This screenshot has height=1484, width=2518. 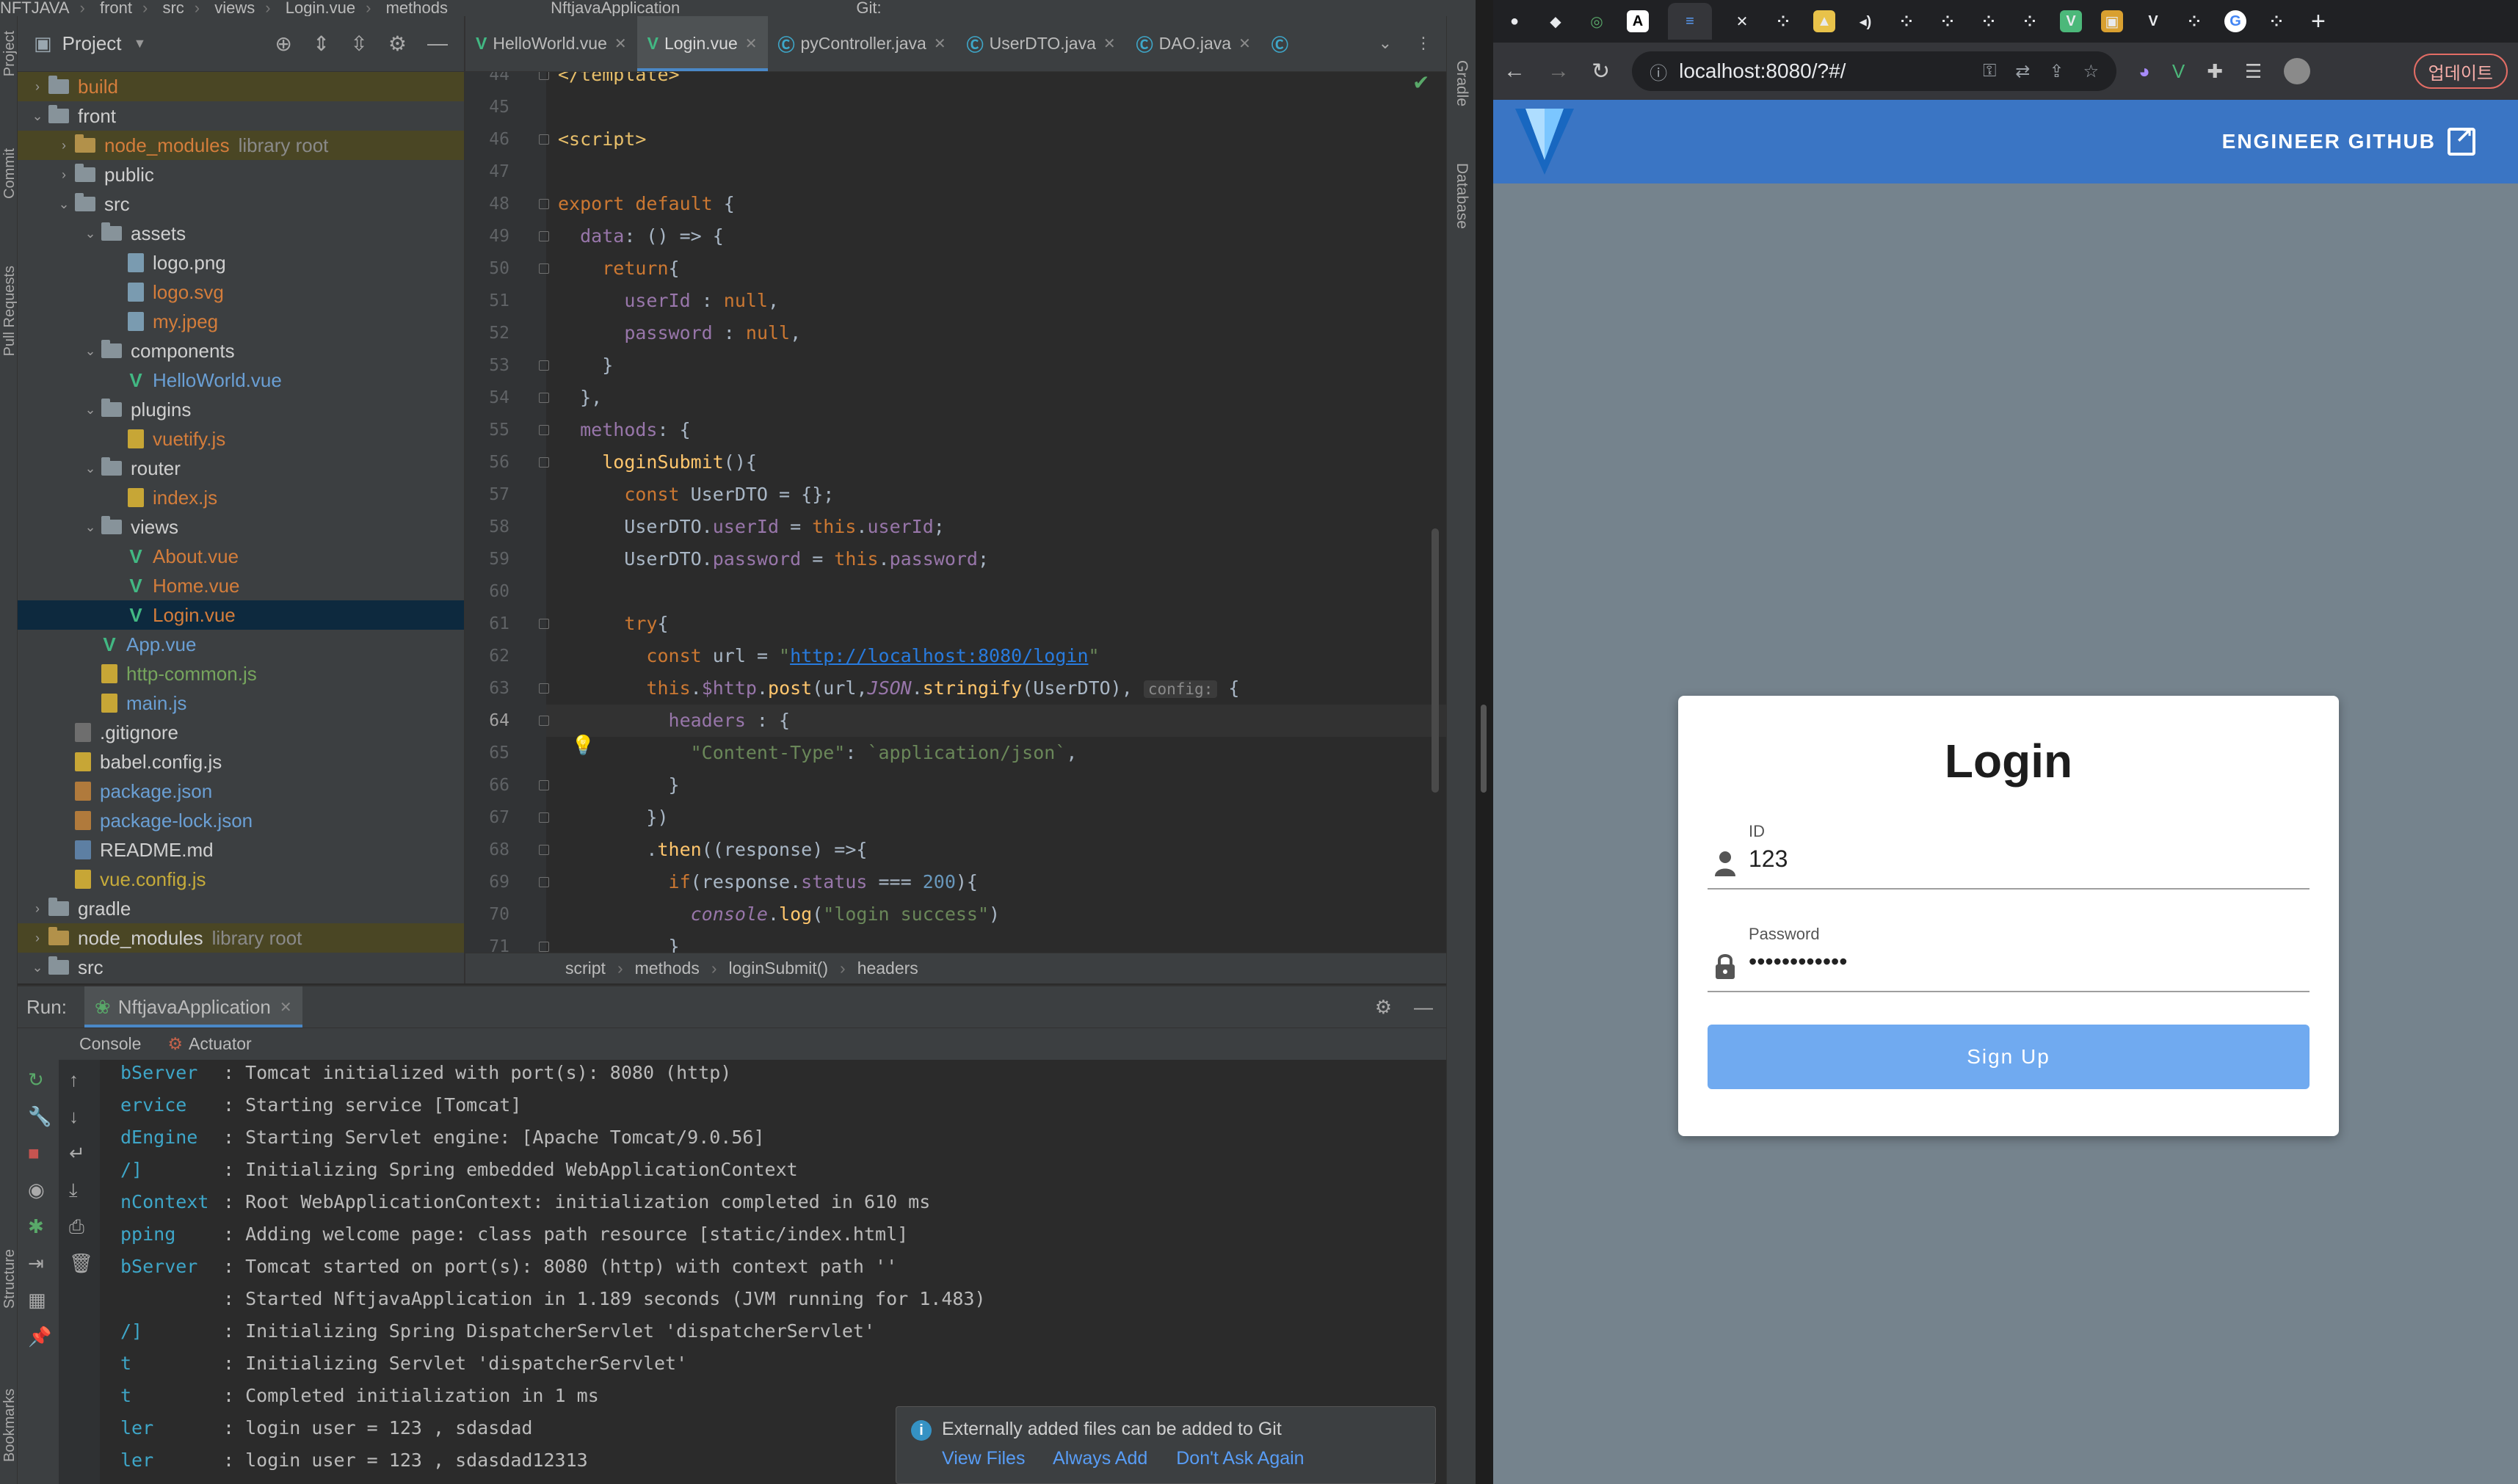 What do you see at coordinates (241, 967) in the screenshot?
I see `tree-folder: ⌄ src` at bounding box center [241, 967].